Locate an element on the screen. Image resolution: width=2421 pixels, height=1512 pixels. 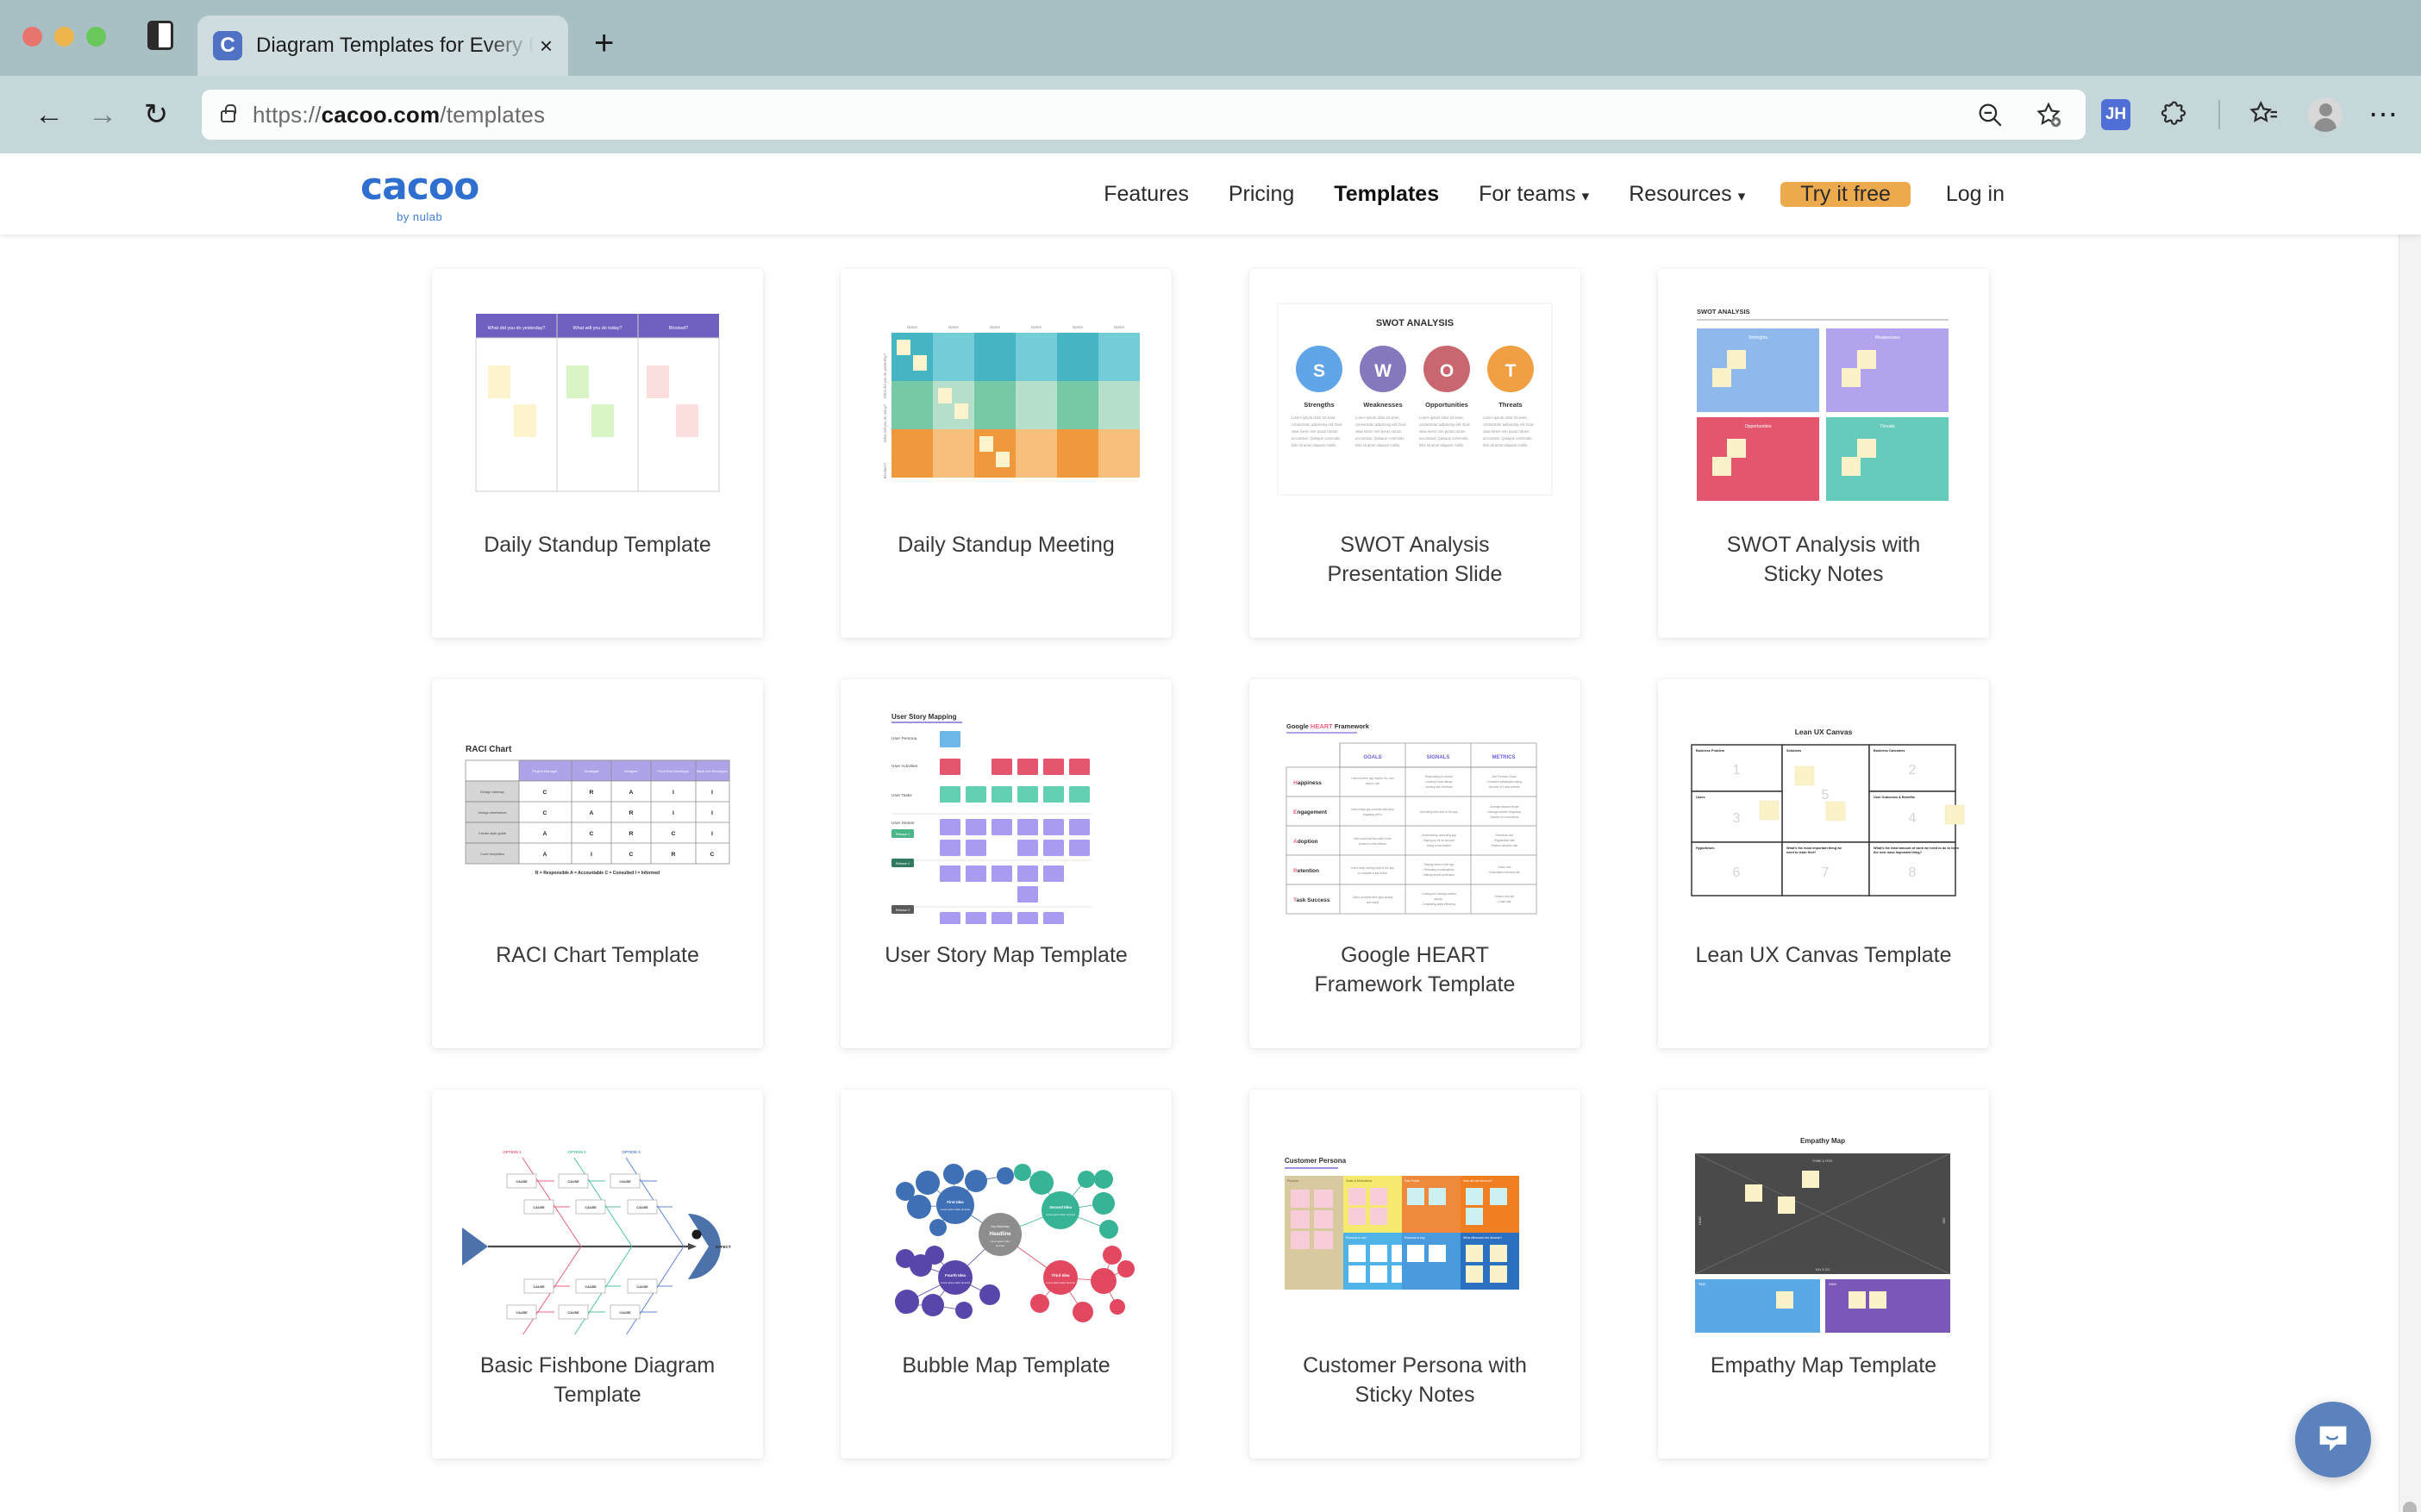
nav-item-pricing: Pricing is located at coordinates (1261, 194).